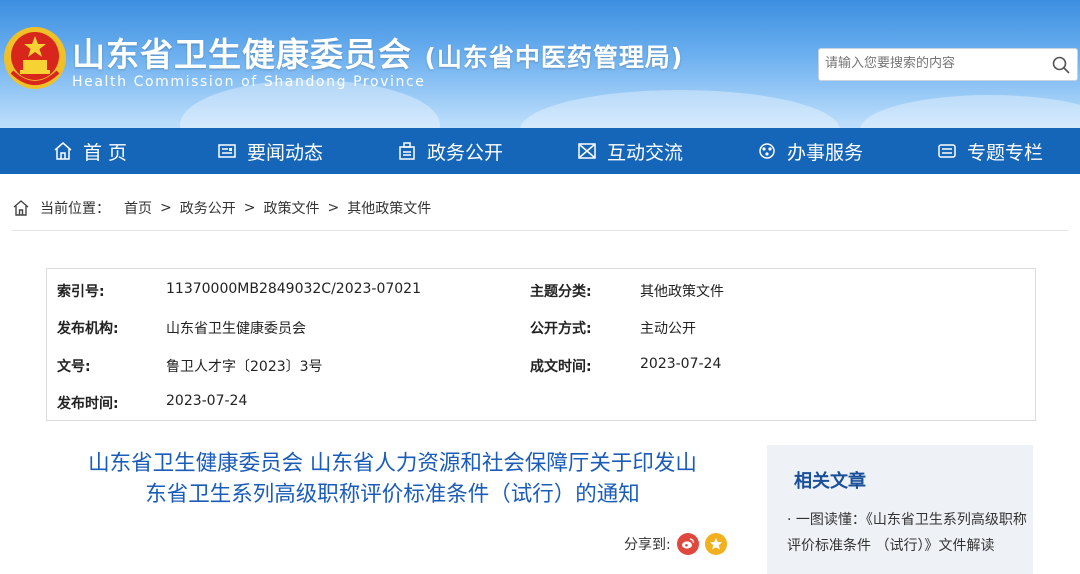  Describe the element at coordinates (935, 63) in the screenshot. I see `search-input` at that location.